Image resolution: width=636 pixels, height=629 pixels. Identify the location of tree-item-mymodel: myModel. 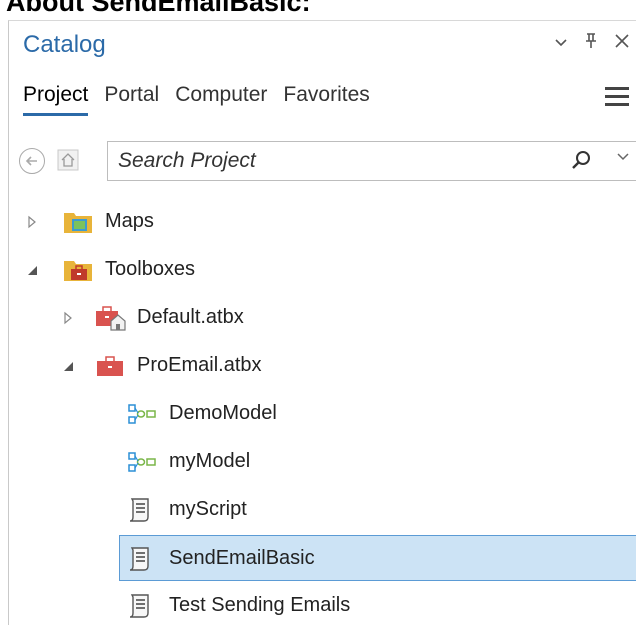
(309, 462).